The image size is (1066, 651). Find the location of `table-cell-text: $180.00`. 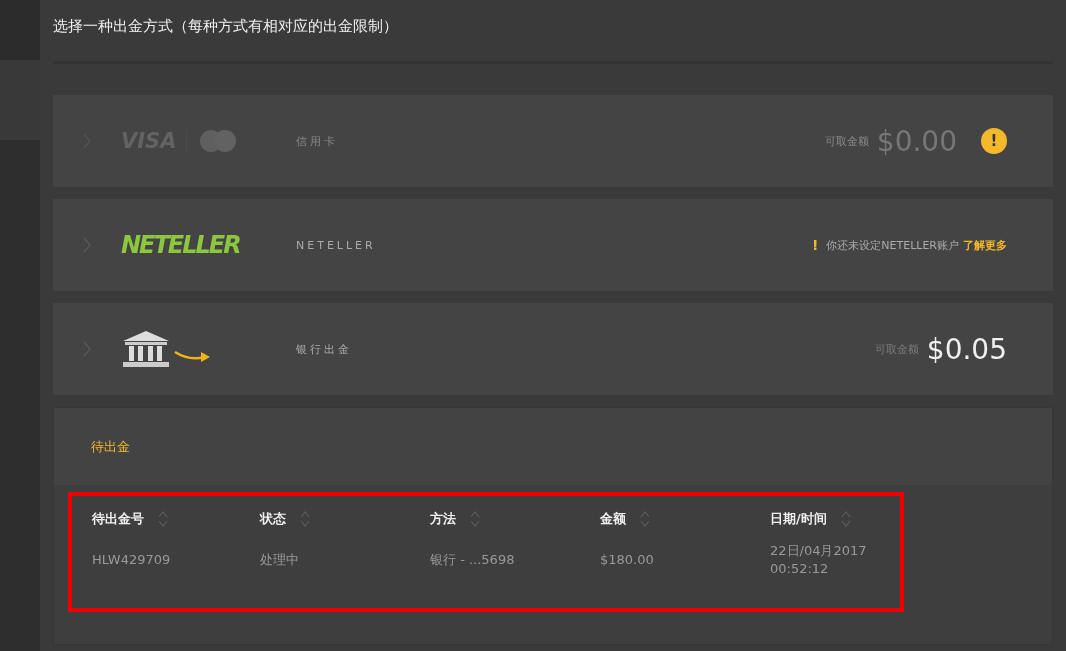

table-cell-text: $180.00 is located at coordinates (627, 560).